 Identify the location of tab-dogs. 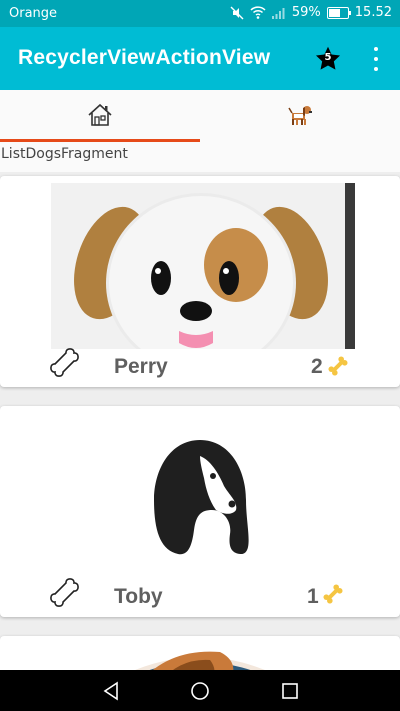
(300, 116).